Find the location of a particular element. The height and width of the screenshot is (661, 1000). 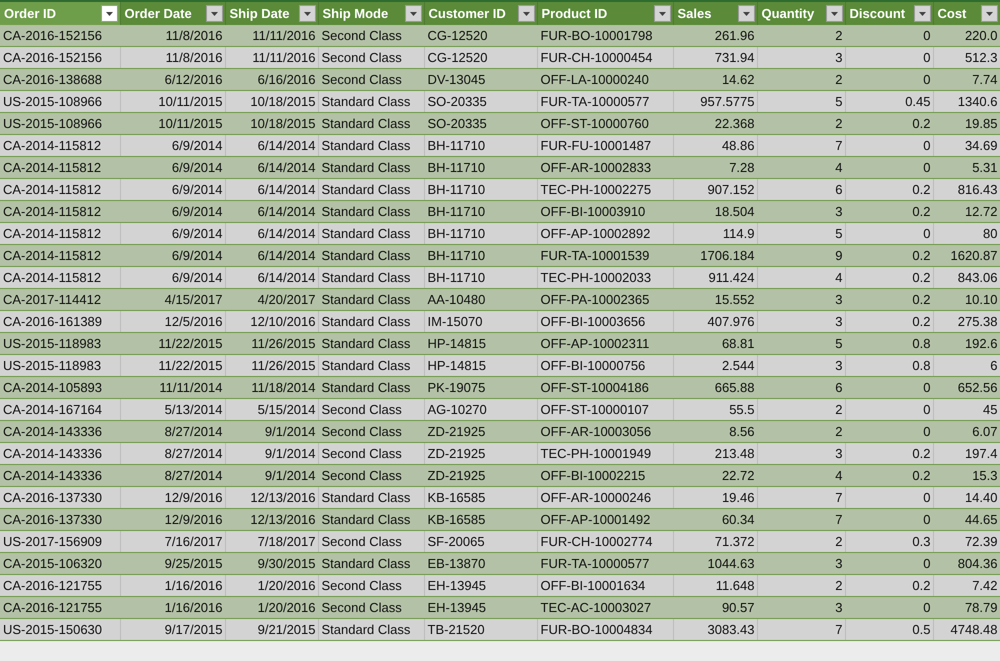

table-cell: 7/18/2017 is located at coordinates (271, 541).